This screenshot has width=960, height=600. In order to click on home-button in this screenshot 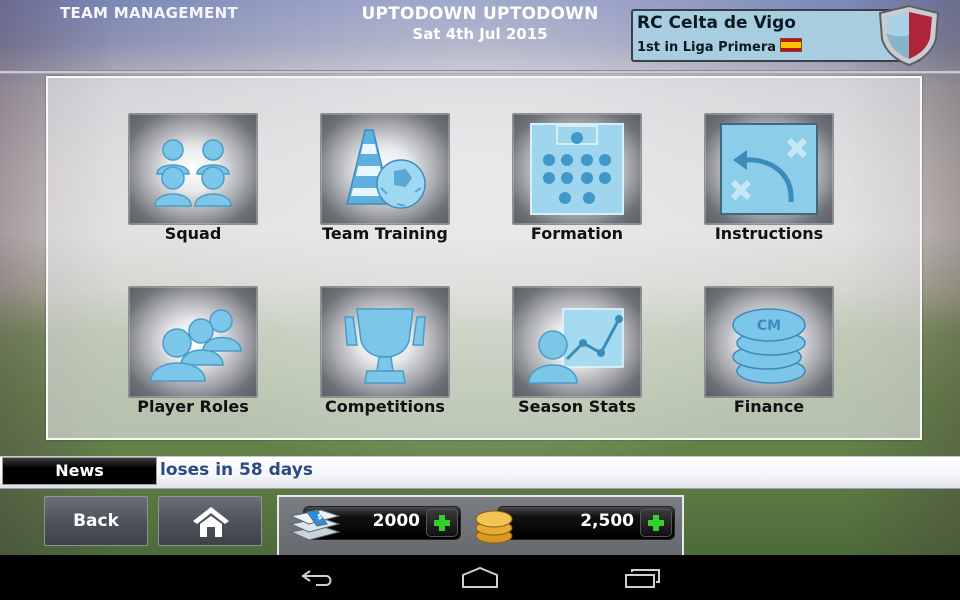, I will do `click(210, 521)`.